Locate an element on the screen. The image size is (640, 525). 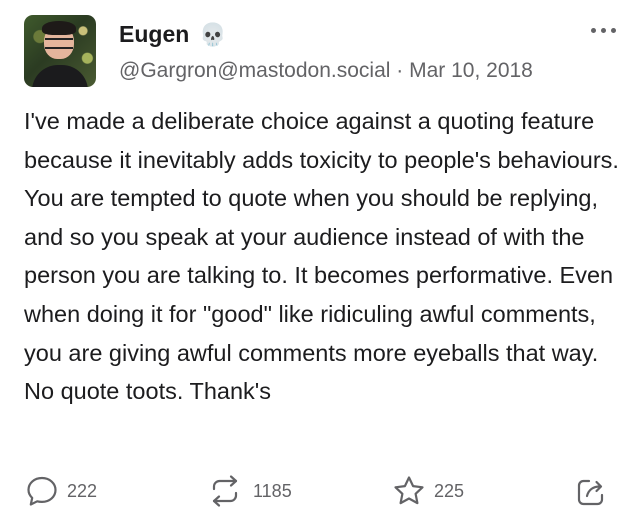
favourite-button: 225 is located at coordinates (428, 491).